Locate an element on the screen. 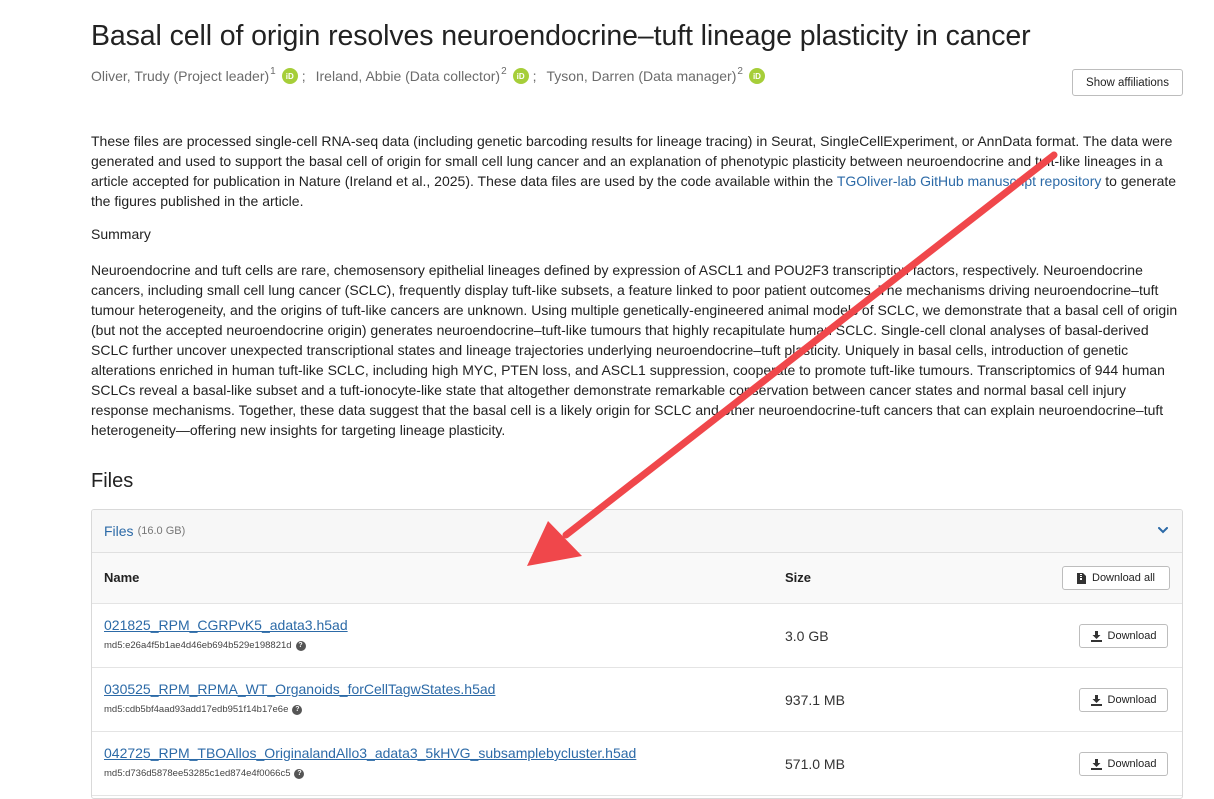  file-name-link: 021825_RPM_CGRPvK5_adata3.h5ad is located at coordinates (226, 625).